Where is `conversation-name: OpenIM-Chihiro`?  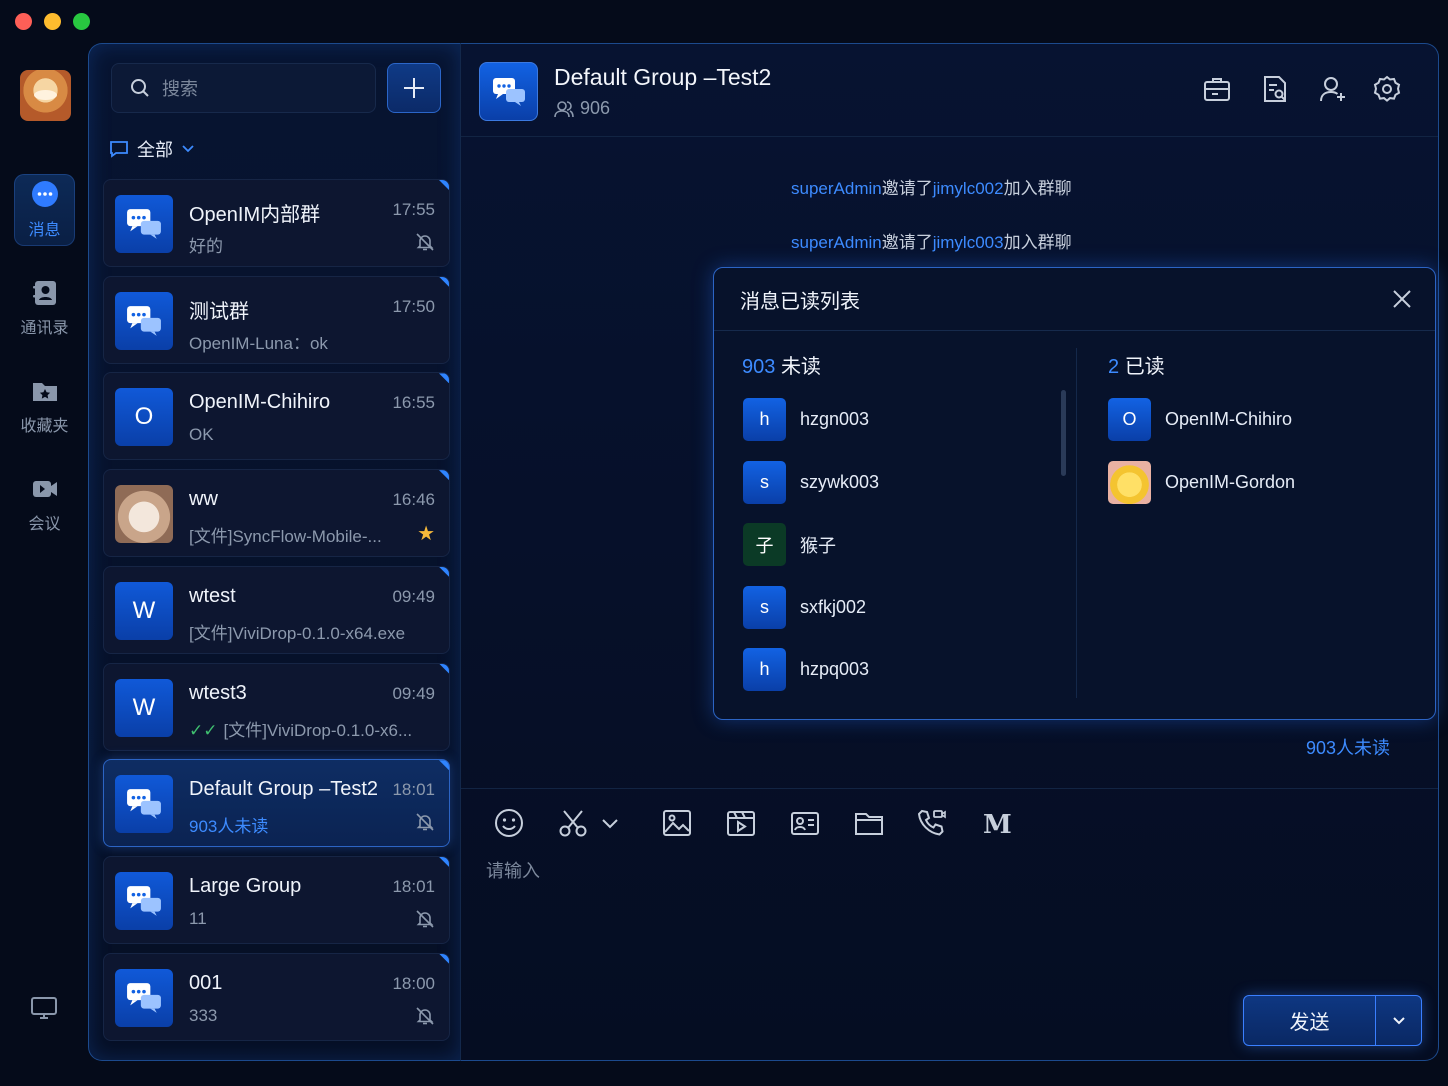 conversation-name: OpenIM-Chihiro is located at coordinates (260, 402).